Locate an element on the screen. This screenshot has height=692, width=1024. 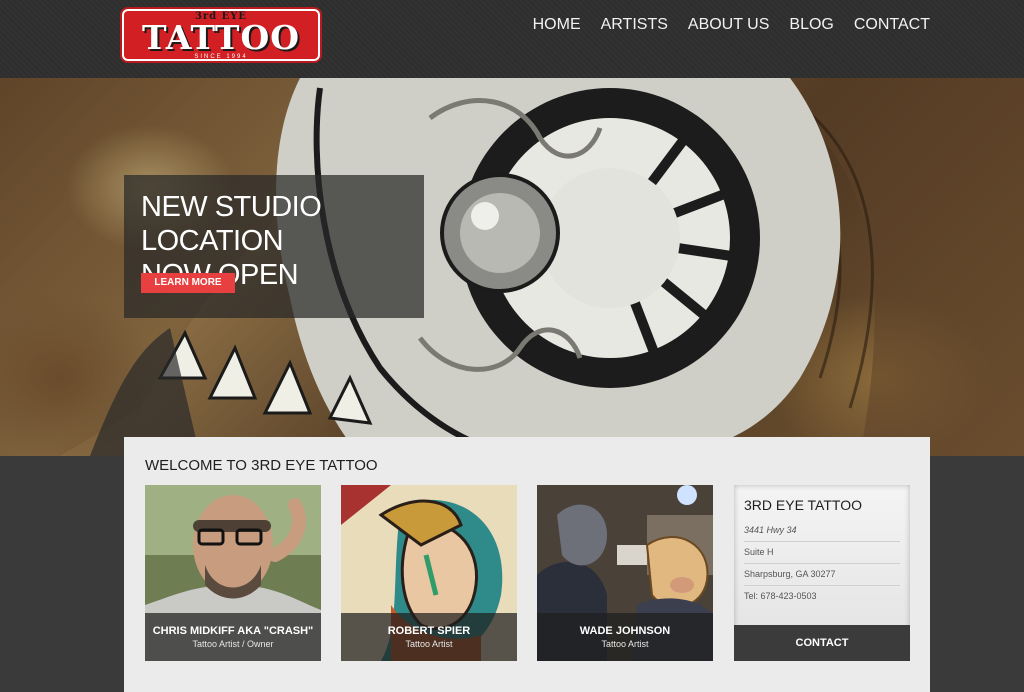
artist-caption: ROBERT SPIER Tattoo Artist is located at coordinates (429, 637).